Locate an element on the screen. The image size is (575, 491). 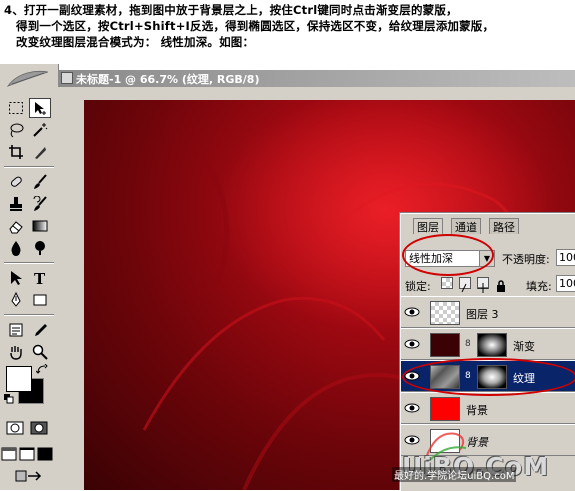
layer-row-background-red: 背景 is located at coordinates (488, 408).